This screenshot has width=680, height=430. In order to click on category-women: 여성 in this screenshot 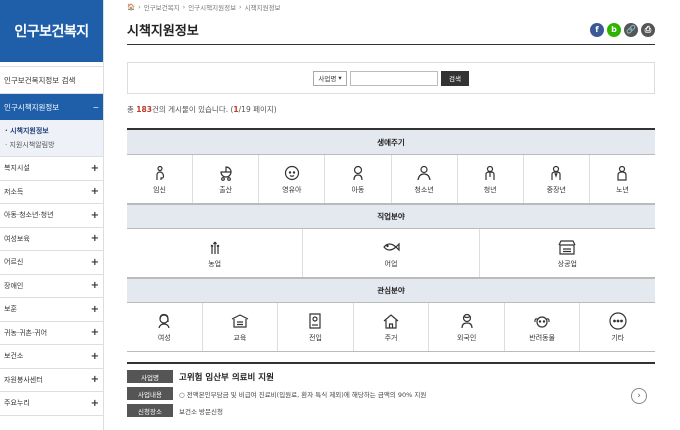, I will do `click(165, 327)`.